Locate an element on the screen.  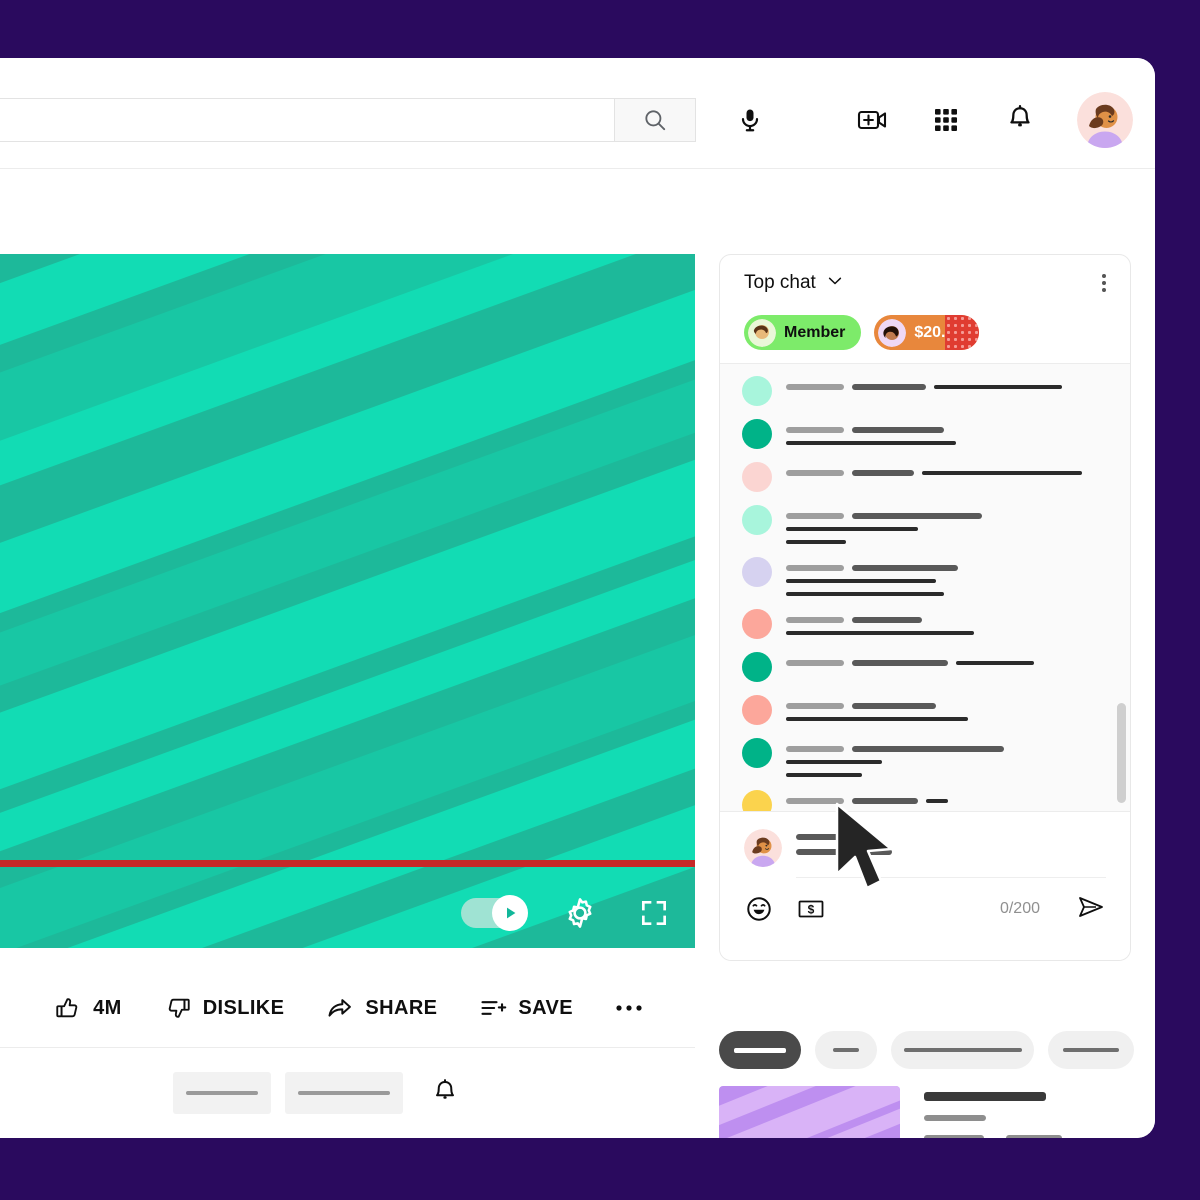
dislike-label: DISLIKE is located at coordinates (243, 1007).